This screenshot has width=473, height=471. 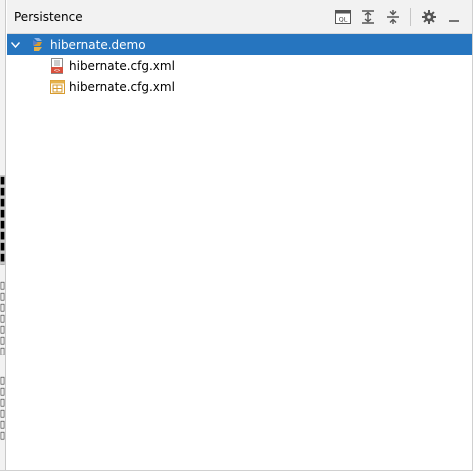 I want to click on ql-console-icon: QL, so click(x=343, y=16).